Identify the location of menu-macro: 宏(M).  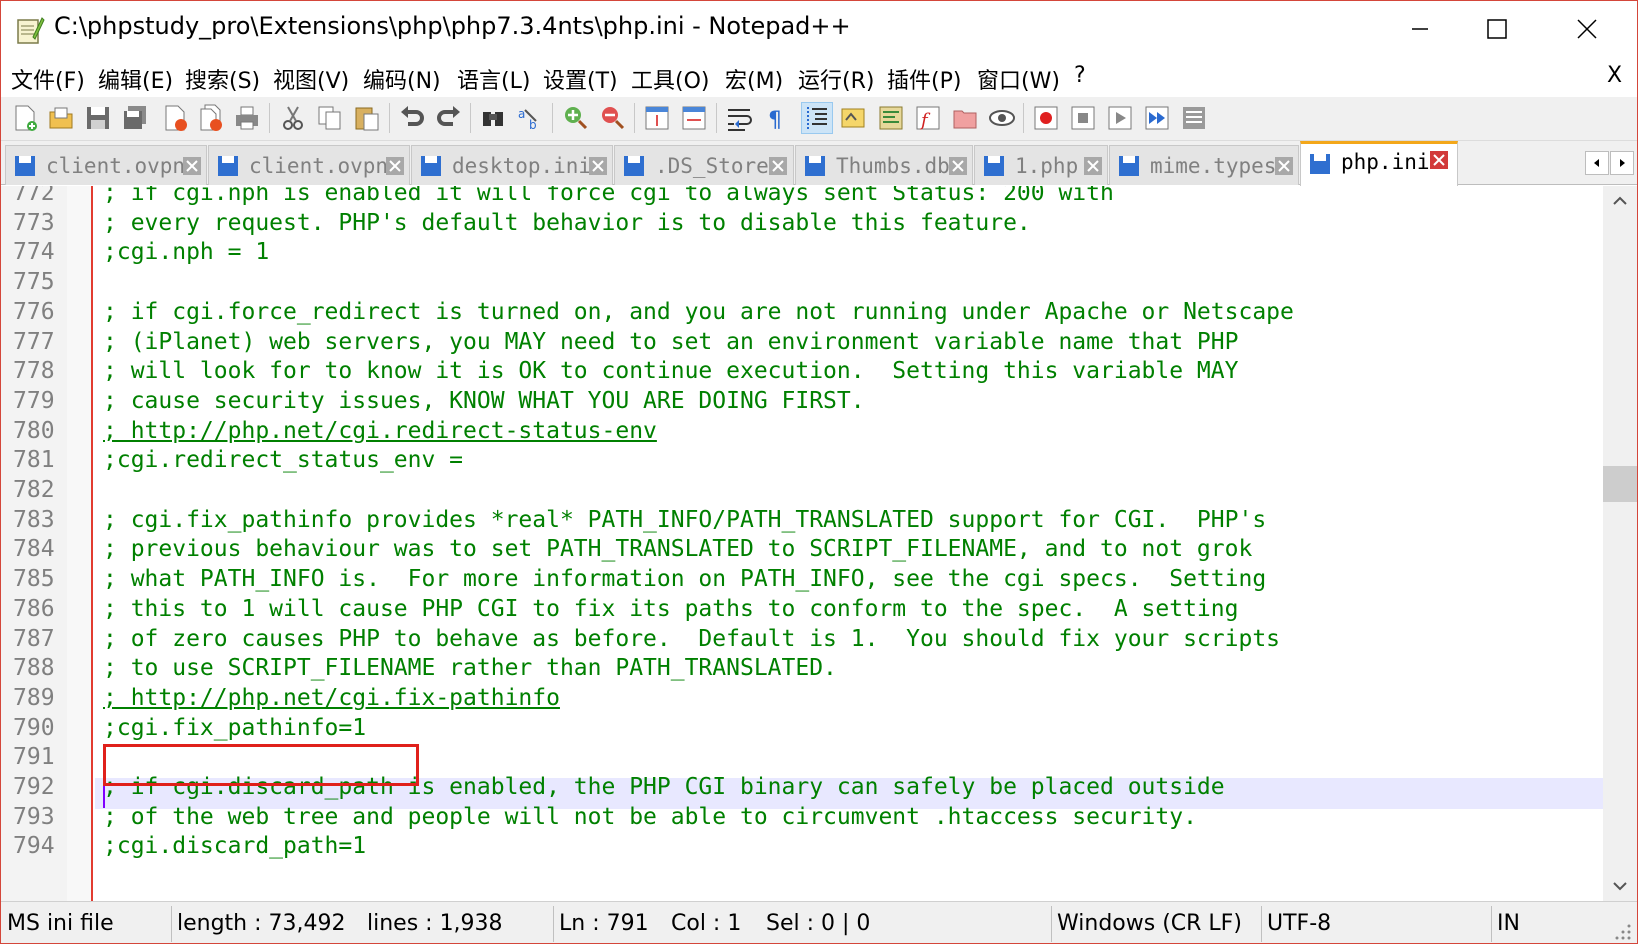
(754, 79).